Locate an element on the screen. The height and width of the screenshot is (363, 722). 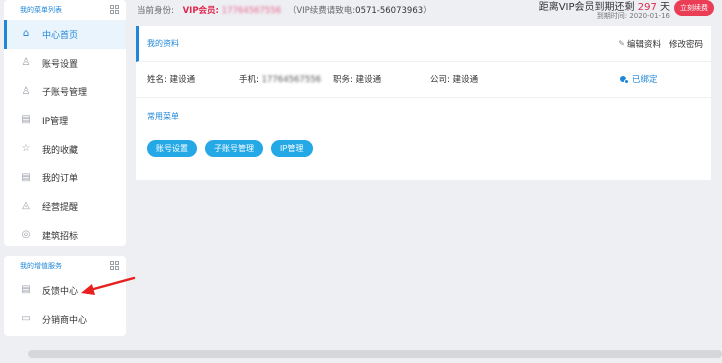
sidebar-item: ◎ 建筑招标 is located at coordinates (65, 235).